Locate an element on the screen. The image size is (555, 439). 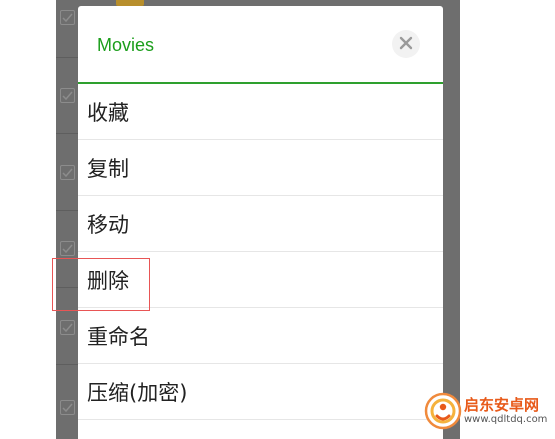
dialog-header: Movies is located at coordinates (260, 44).